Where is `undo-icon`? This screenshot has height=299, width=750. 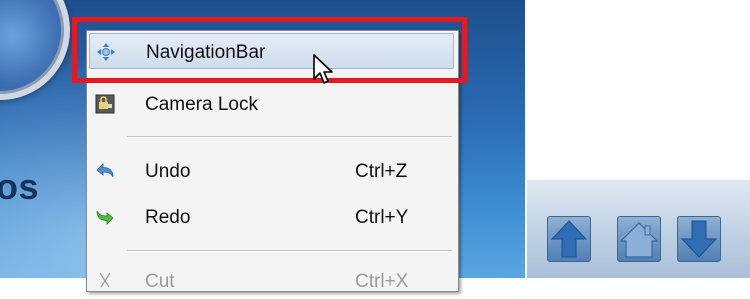 undo-icon is located at coordinates (105, 170).